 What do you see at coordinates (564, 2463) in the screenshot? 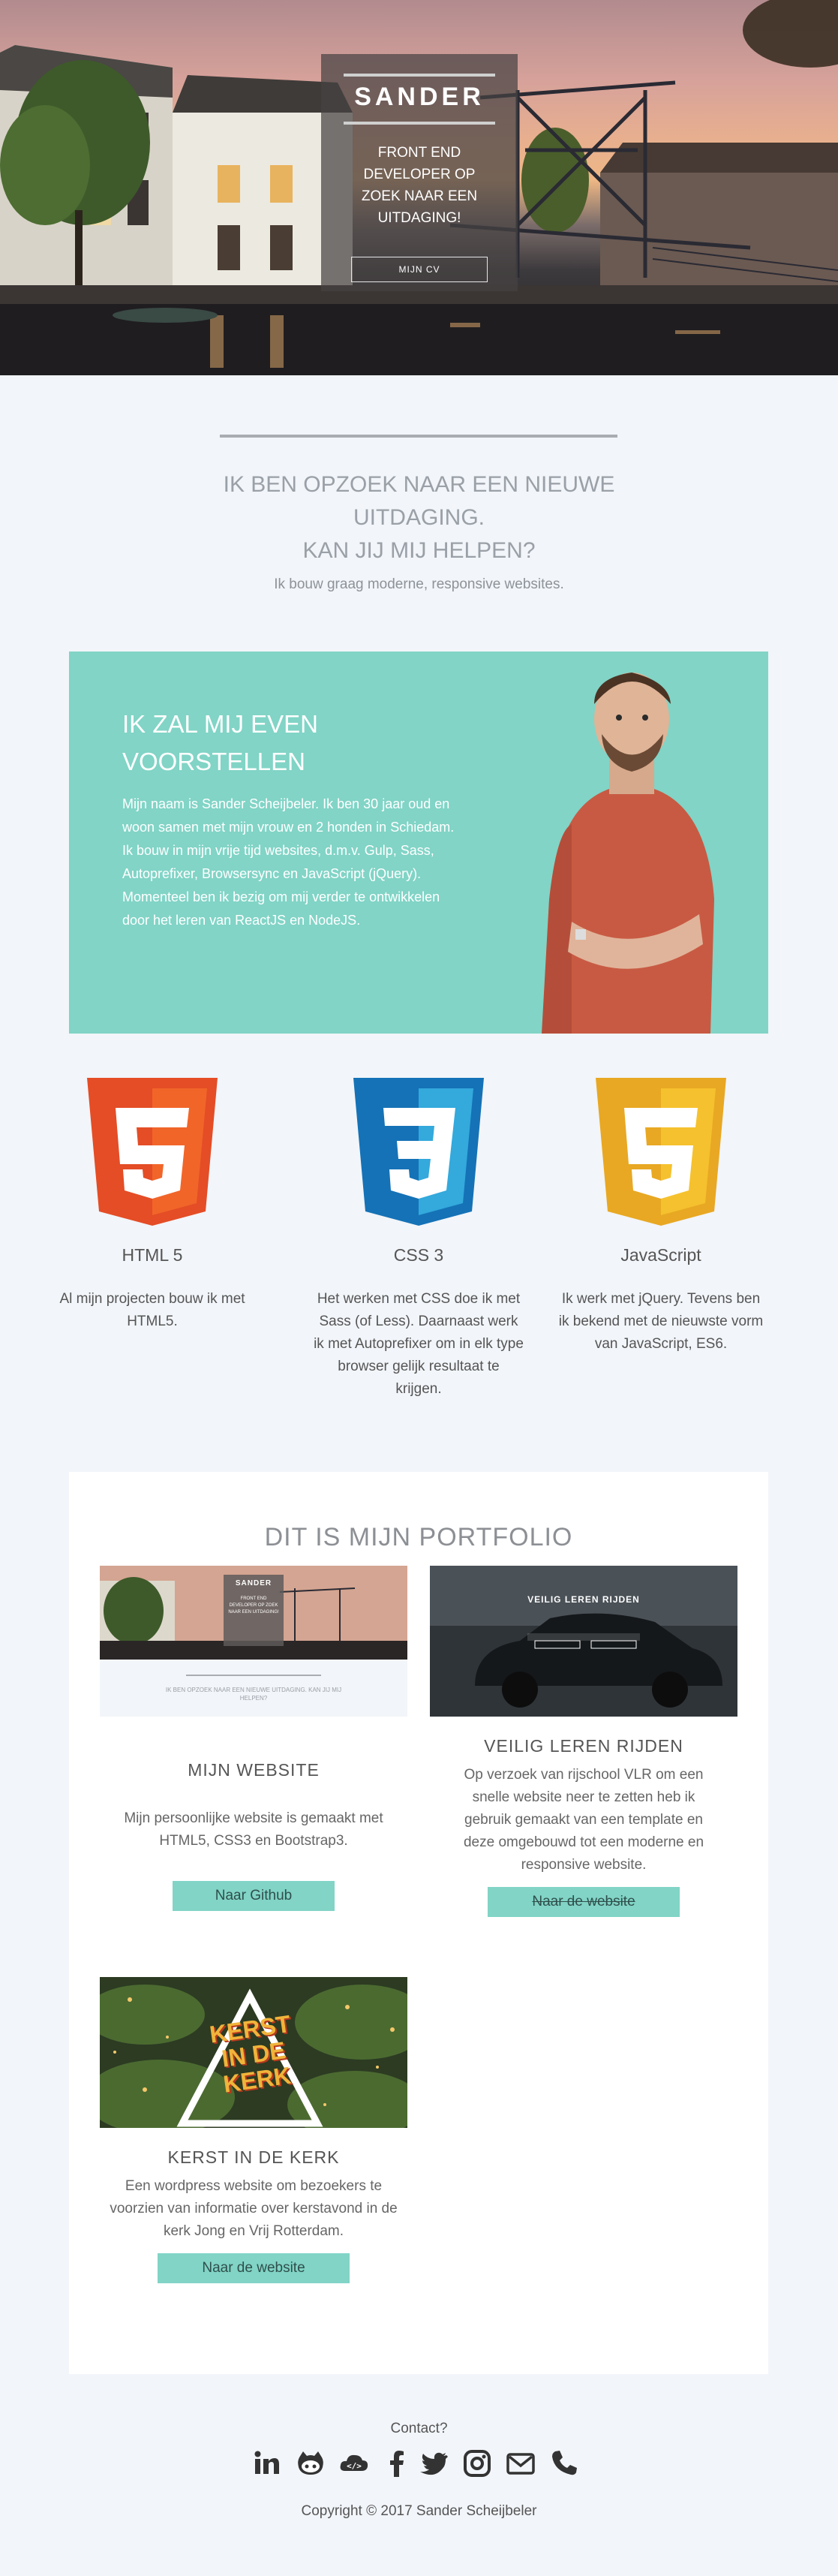
I see `phone-icon` at bounding box center [564, 2463].